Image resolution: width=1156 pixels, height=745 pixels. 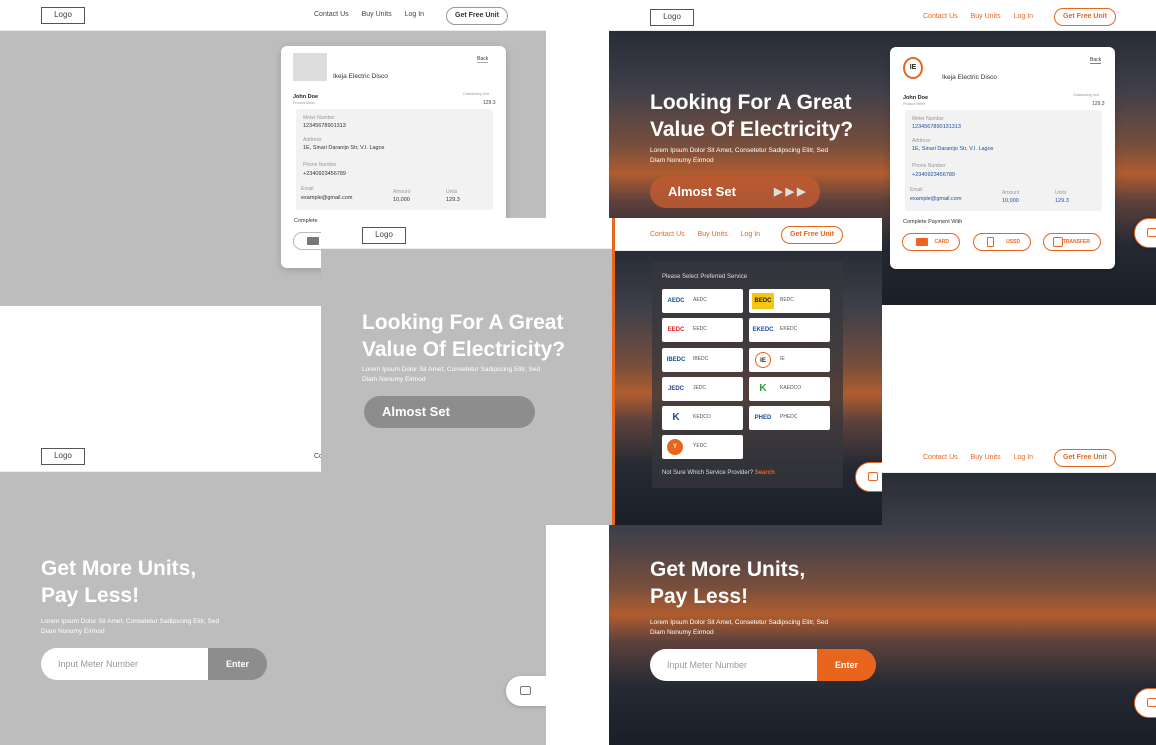 I want to click on pay-ussd-button: USSD, so click(x=1002, y=242).